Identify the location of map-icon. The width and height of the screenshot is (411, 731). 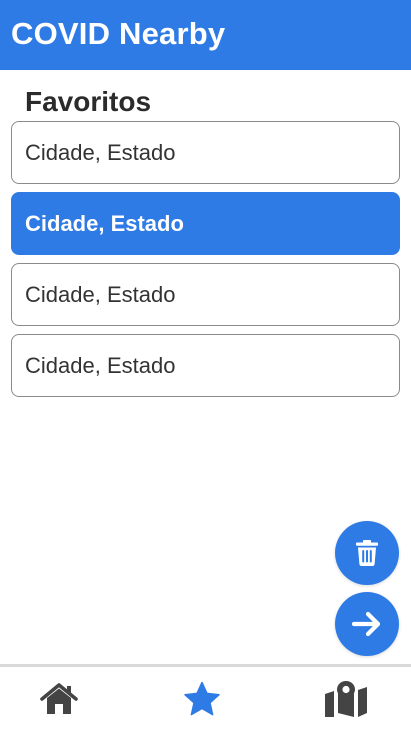
(346, 699).